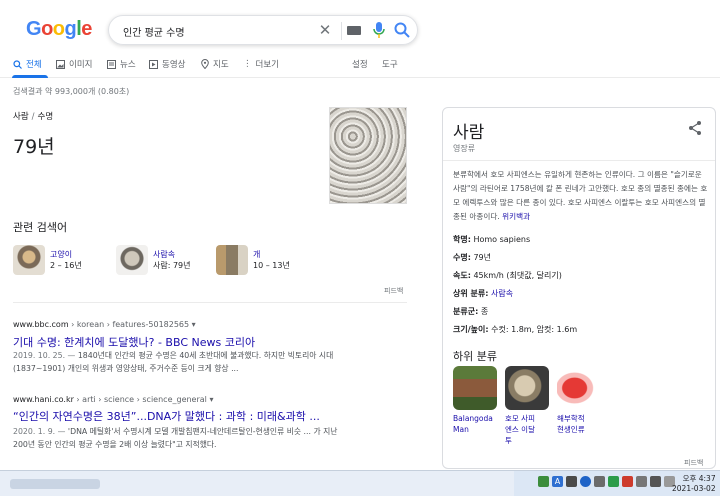  Describe the element at coordinates (393, 291) in the screenshot. I see `feedback-link: 피드백` at that location.